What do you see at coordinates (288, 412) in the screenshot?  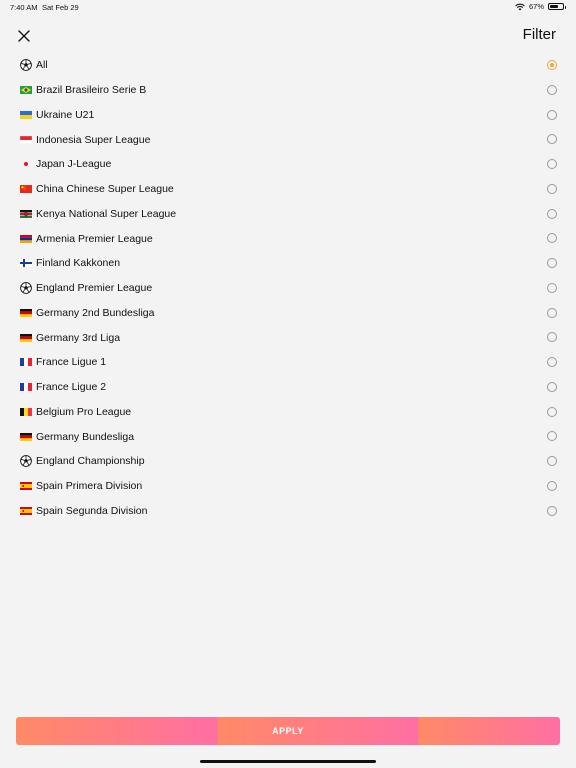 I see `league-item: Belgium Pro League` at bounding box center [288, 412].